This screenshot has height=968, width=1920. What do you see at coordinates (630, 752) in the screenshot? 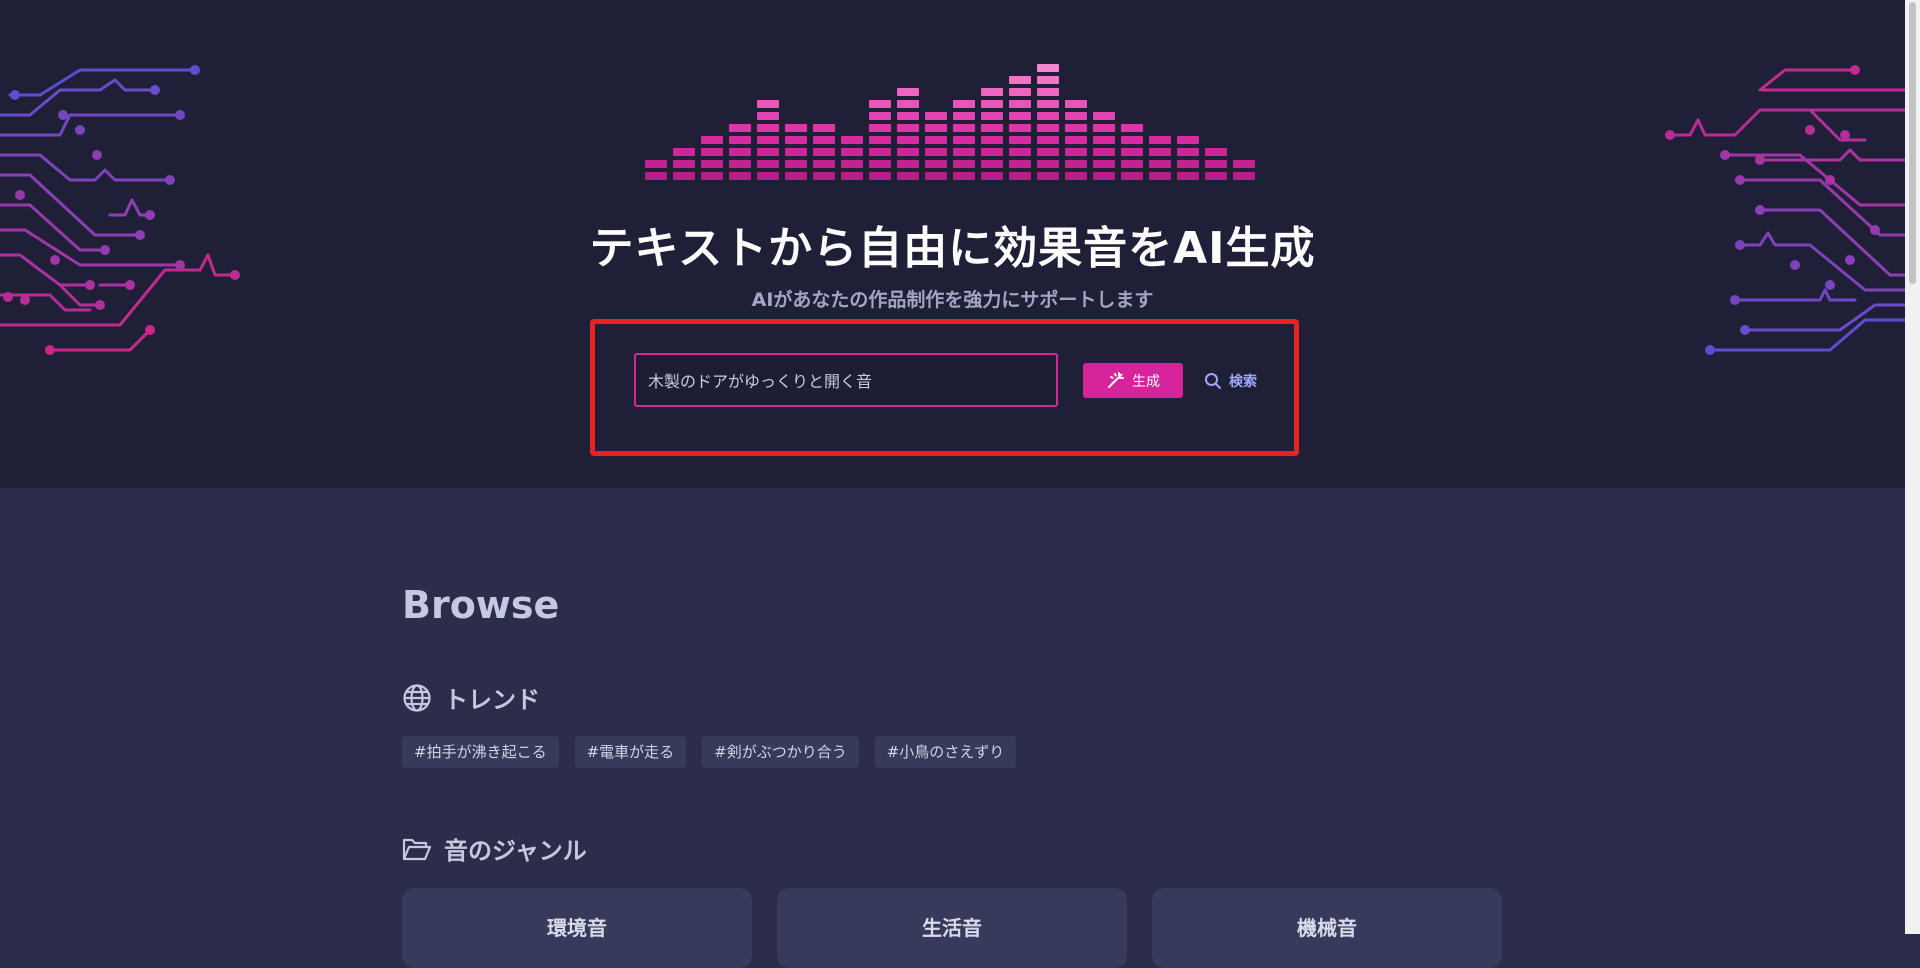
I see `trend-tag: #電車が走る` at bounding box center [630, 752].